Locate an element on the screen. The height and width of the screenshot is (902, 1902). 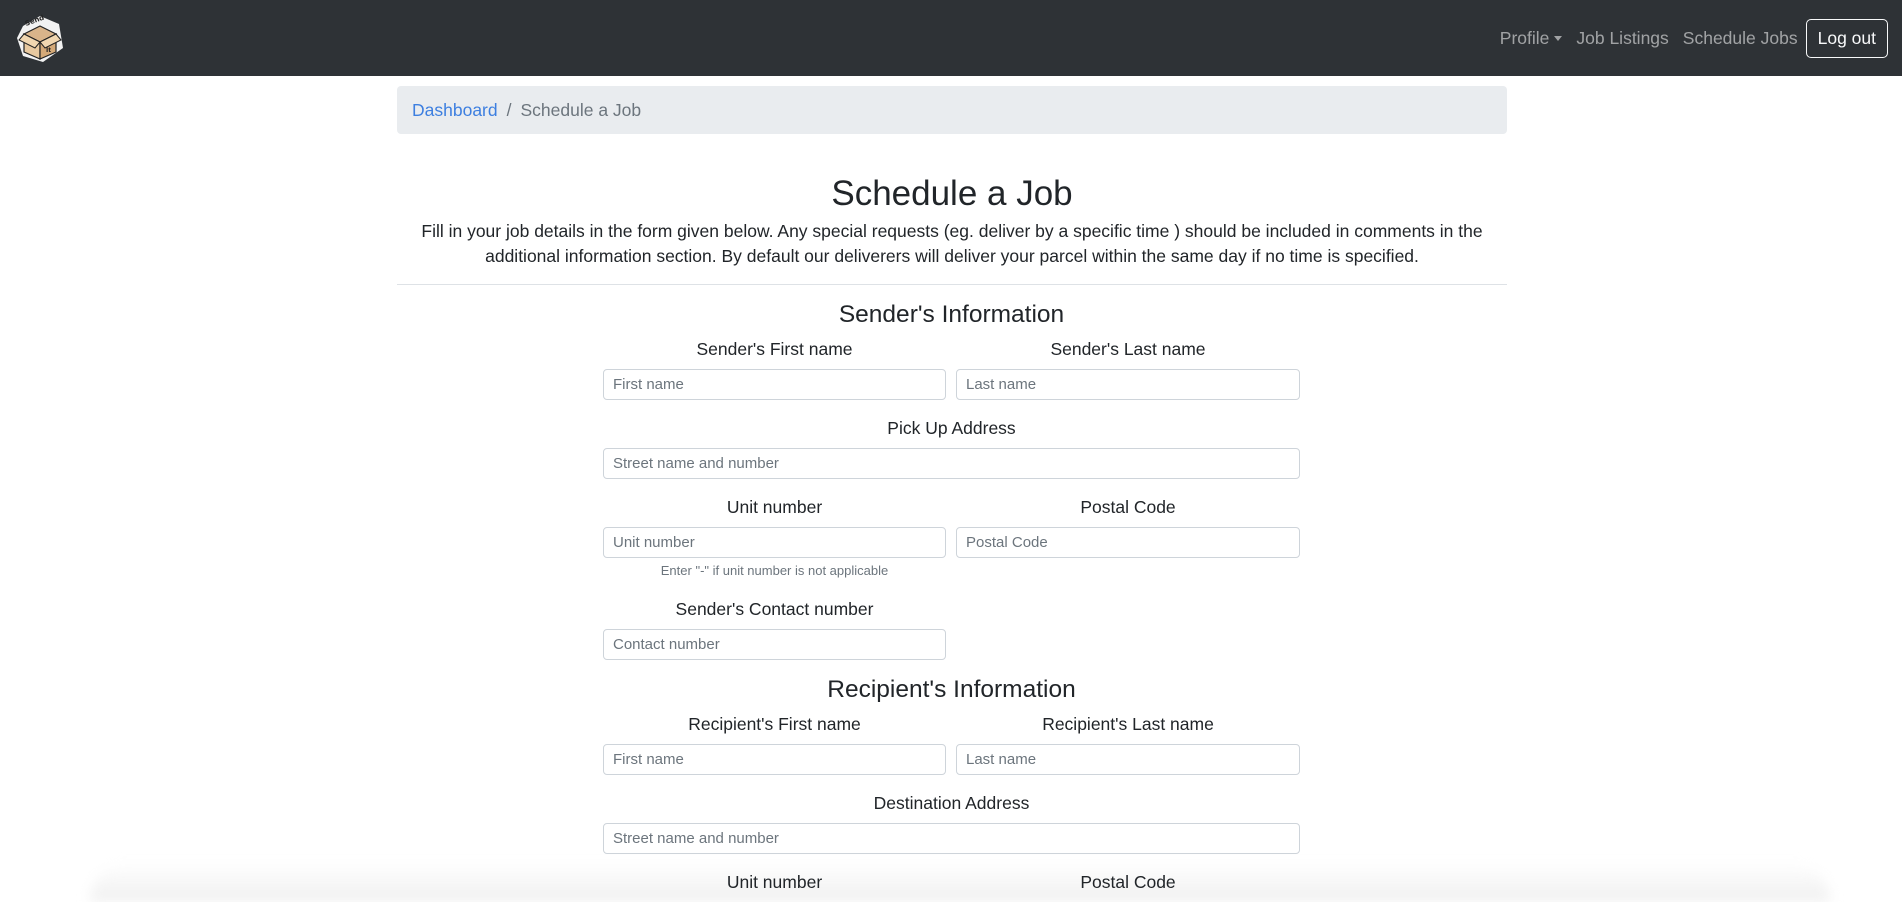
divider is located at coordinates (952, 284).